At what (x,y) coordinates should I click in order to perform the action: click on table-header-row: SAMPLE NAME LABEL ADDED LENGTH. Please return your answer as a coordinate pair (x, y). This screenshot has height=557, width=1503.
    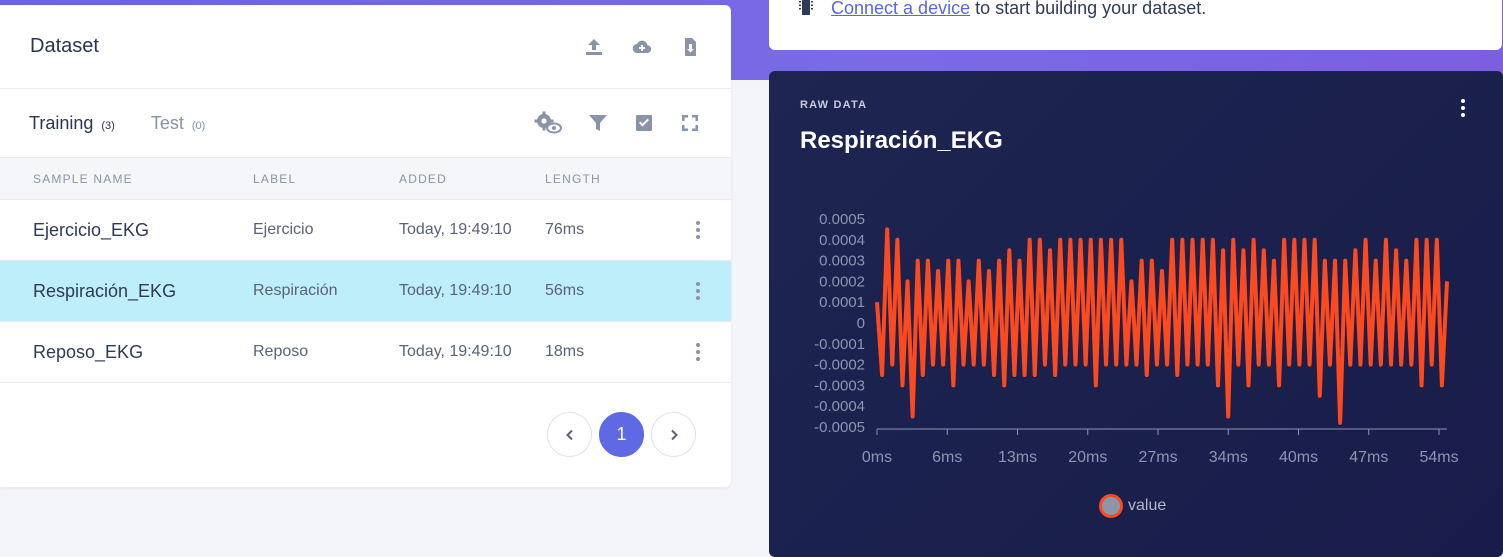
    Looking at the image, I should click on (365, 178).